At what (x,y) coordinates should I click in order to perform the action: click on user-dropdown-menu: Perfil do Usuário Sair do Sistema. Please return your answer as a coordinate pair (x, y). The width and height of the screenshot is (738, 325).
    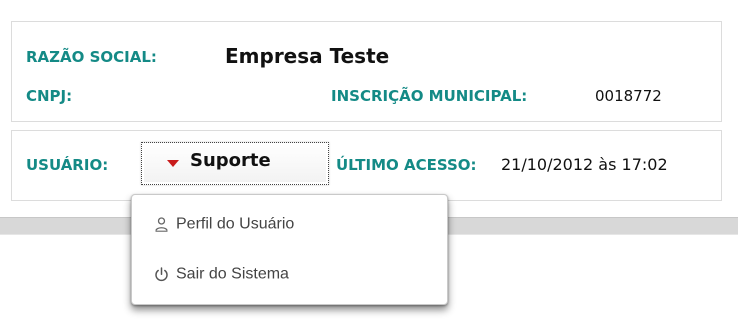
    Looking at the image, I should click on (289, 249).